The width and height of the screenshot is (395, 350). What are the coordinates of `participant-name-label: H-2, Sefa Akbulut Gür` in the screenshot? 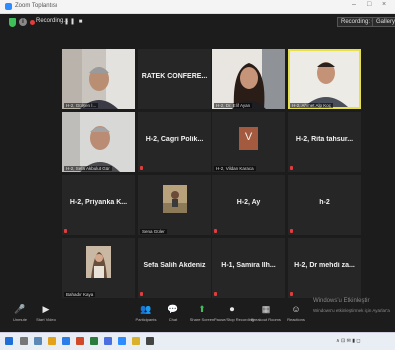 It's located at (88, 168).